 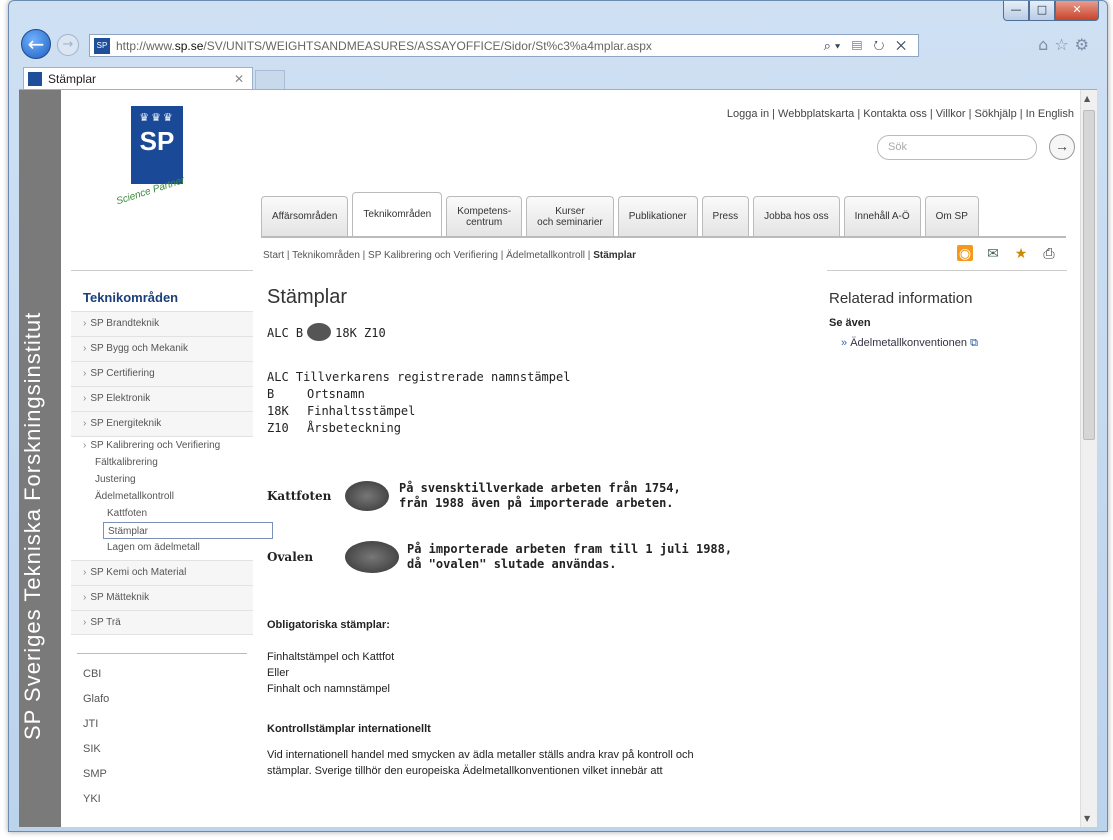 I want to click on nav-tab-innehall: Innehåll A-Ö, so click(x=882, y=216).